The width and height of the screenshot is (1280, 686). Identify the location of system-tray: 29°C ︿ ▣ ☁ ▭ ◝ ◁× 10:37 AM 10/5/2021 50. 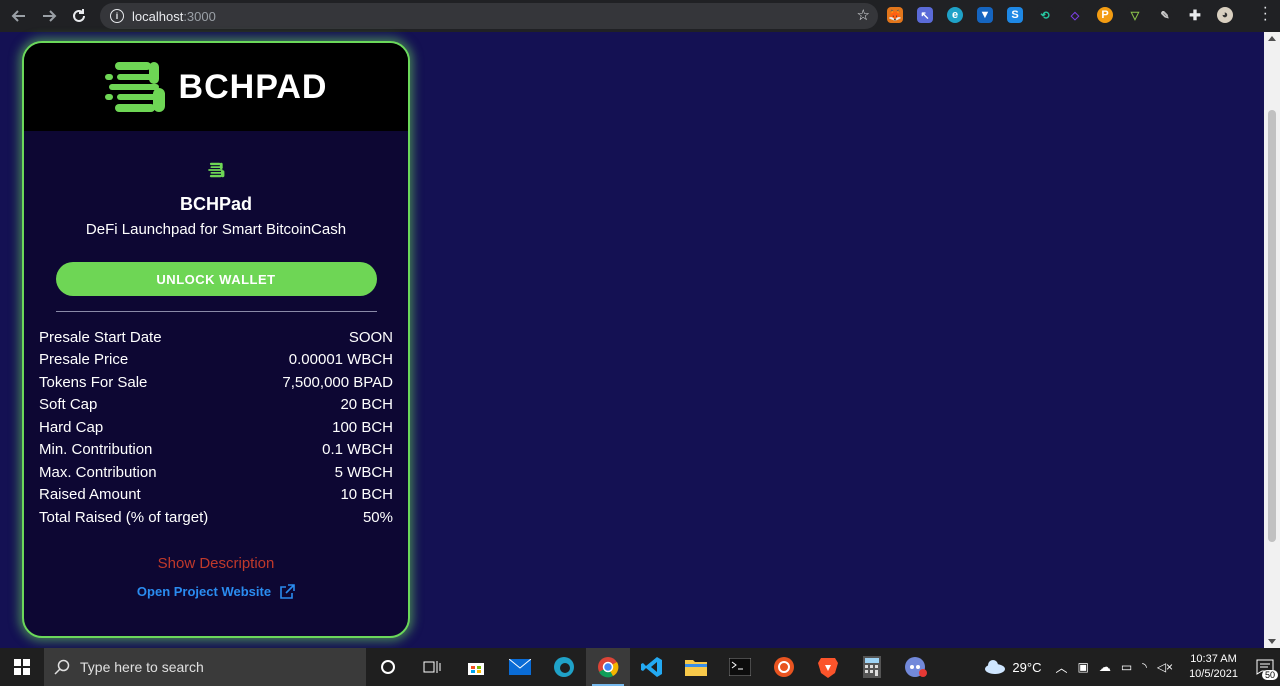
(1132, 667).